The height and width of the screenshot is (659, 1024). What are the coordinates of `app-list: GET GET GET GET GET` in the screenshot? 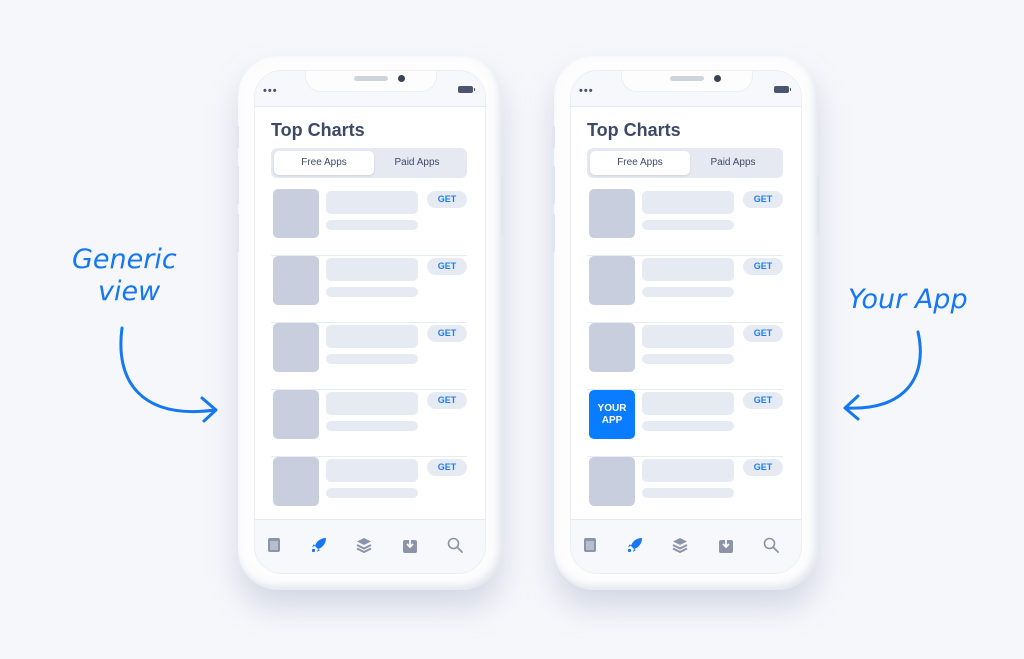 It's located at (369, 356).